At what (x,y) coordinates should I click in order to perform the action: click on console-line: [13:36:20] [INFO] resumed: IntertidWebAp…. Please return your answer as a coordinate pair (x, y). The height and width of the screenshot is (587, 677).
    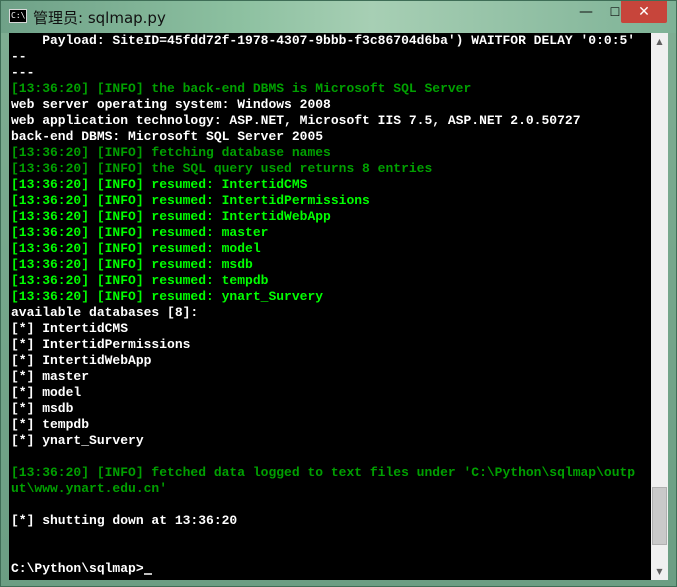
    Looking at the image, I should click on (171, 216).